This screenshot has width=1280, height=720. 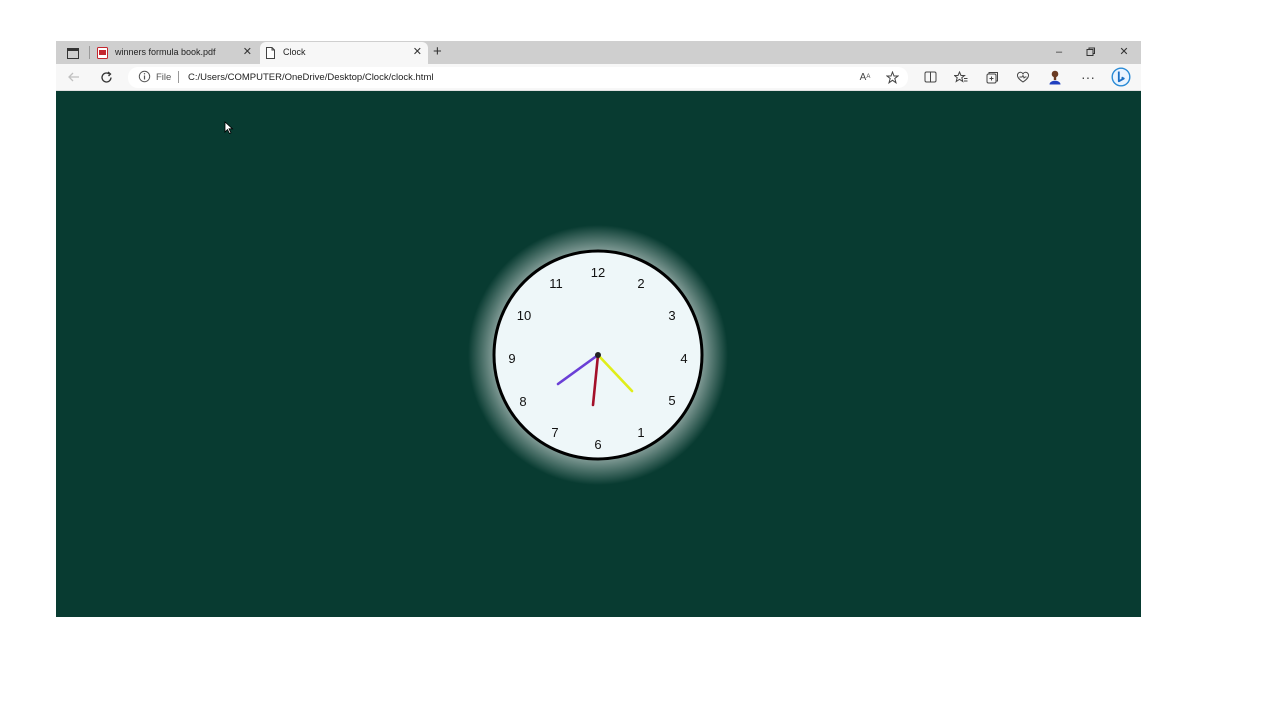 What do you see at coordinates (640, 432) in the screenshot?
I see `clock-numeral: 1` at bounding box center [640, 432].